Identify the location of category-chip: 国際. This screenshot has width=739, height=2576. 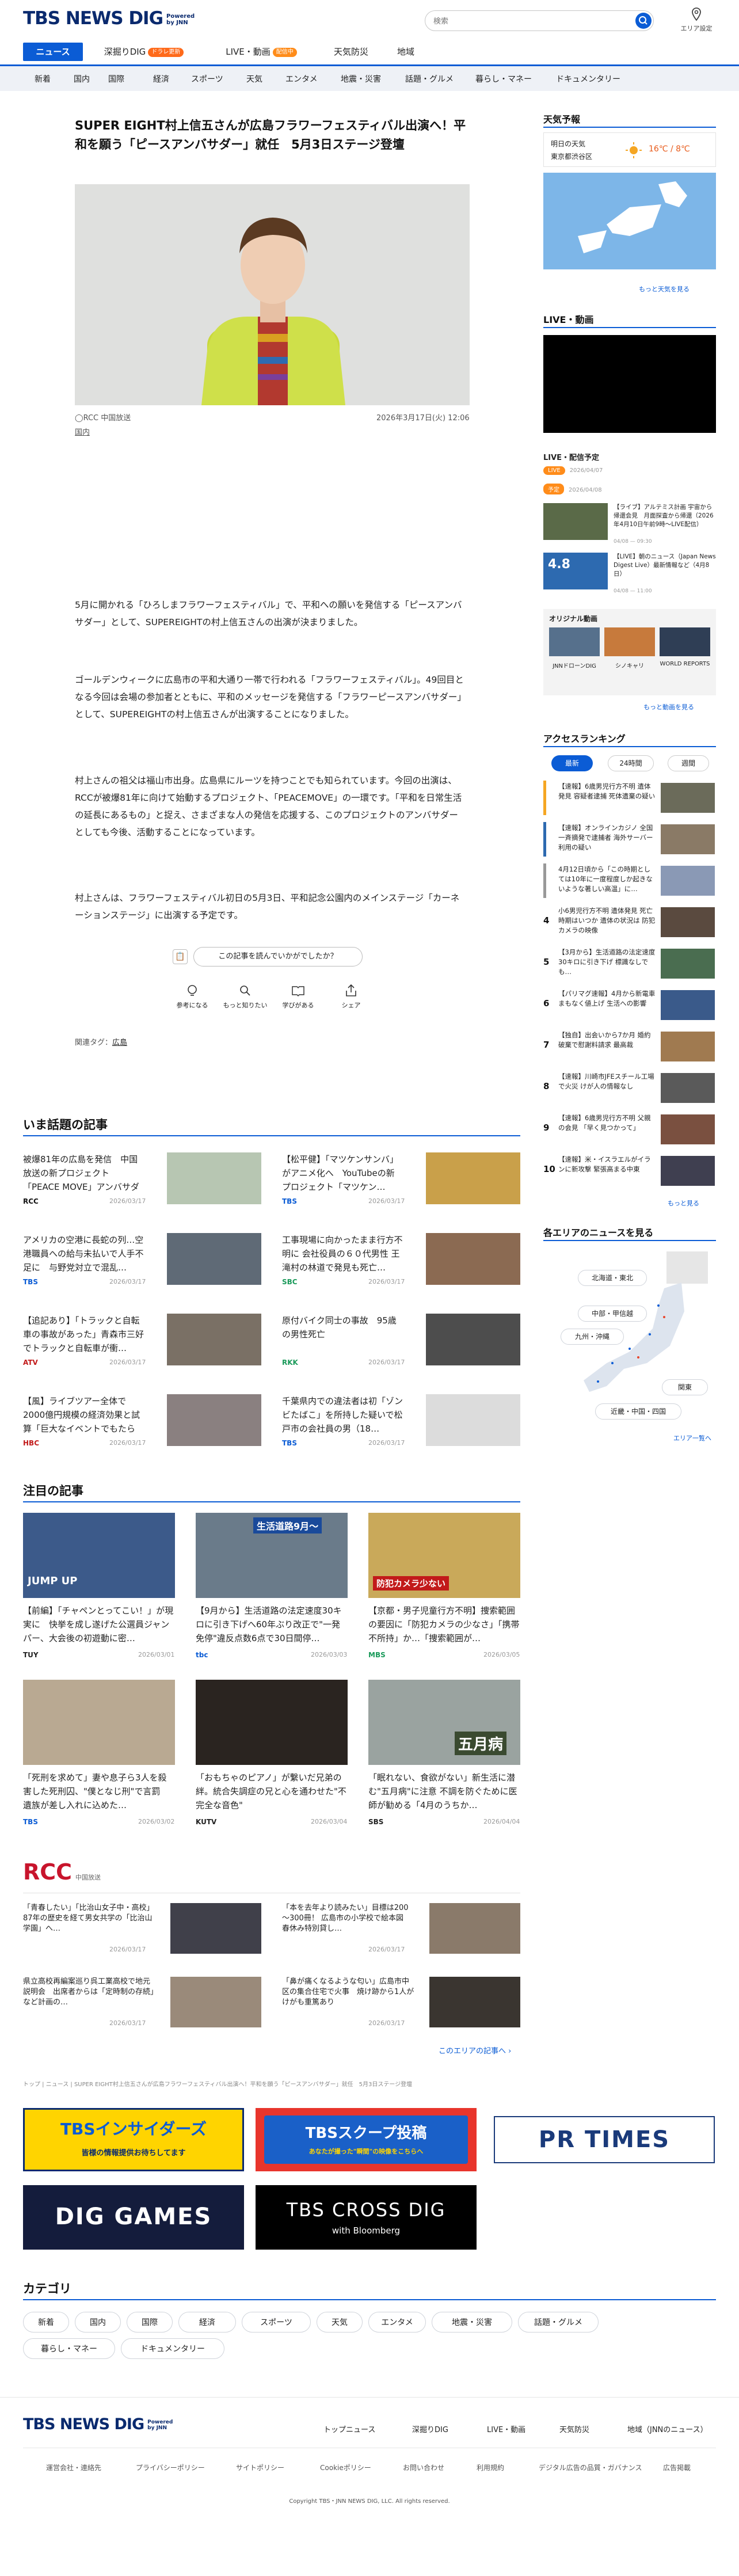
(150, 2323).